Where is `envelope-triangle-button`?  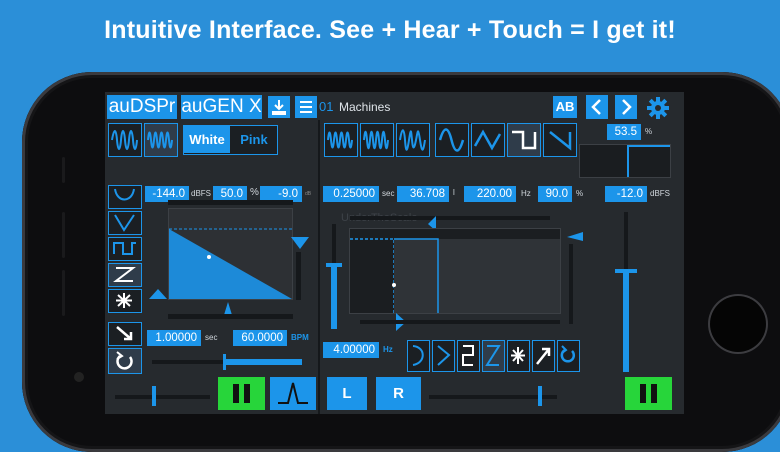
envelope-triangle-button is located at coordinates (125, 223).